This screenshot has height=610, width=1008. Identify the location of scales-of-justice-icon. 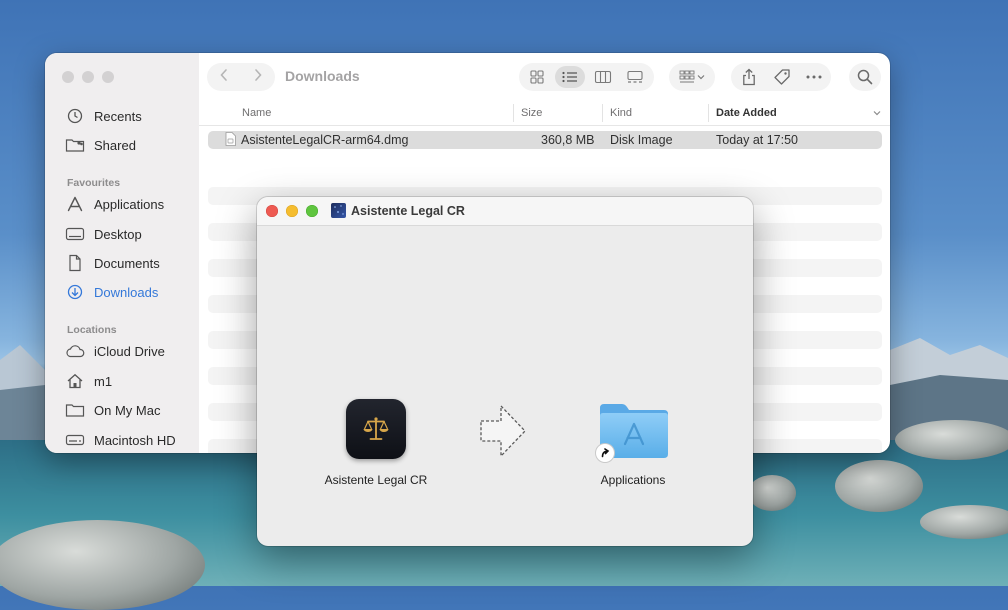
(376, 428).